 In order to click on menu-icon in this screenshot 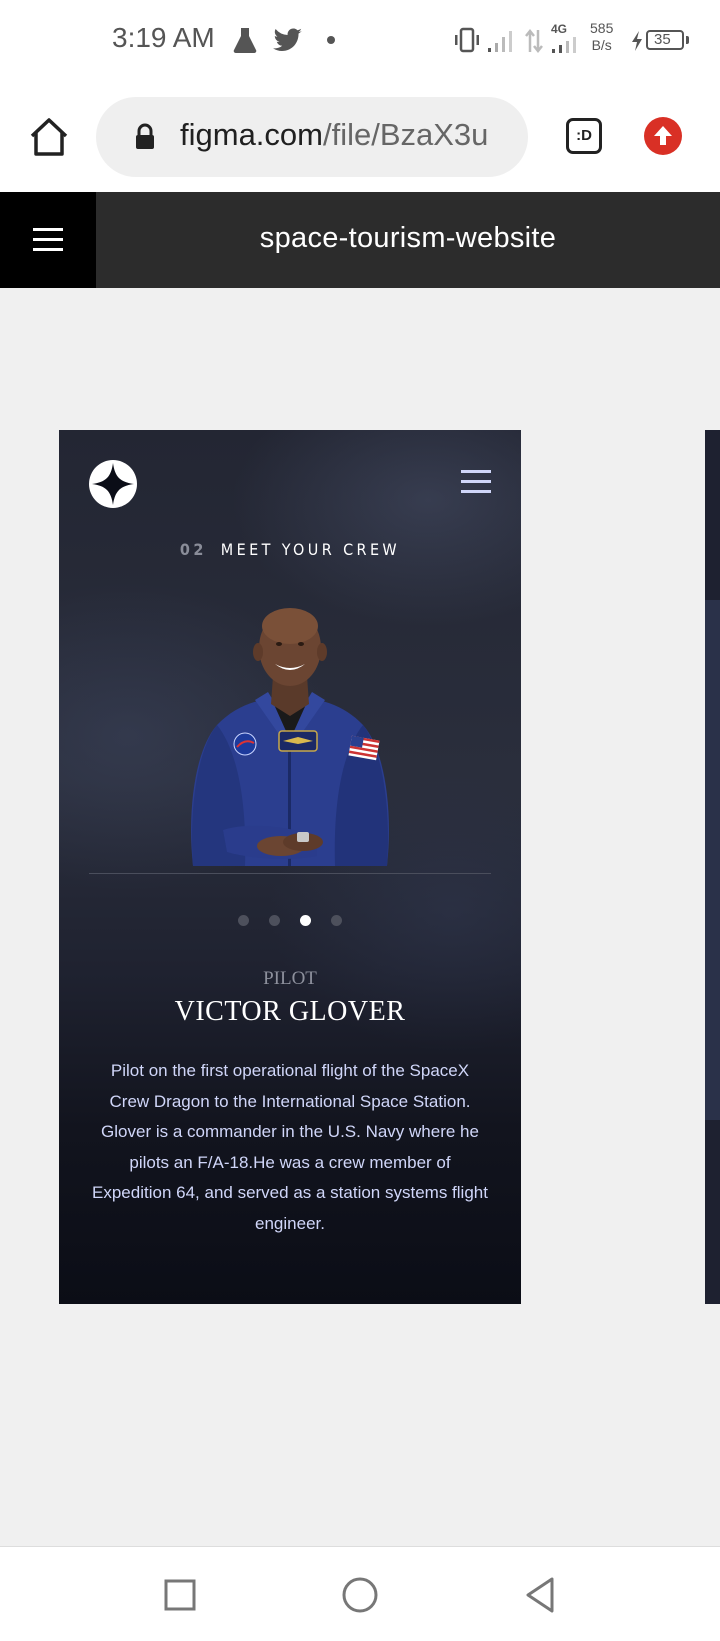, I will do `click(476, 483)`.